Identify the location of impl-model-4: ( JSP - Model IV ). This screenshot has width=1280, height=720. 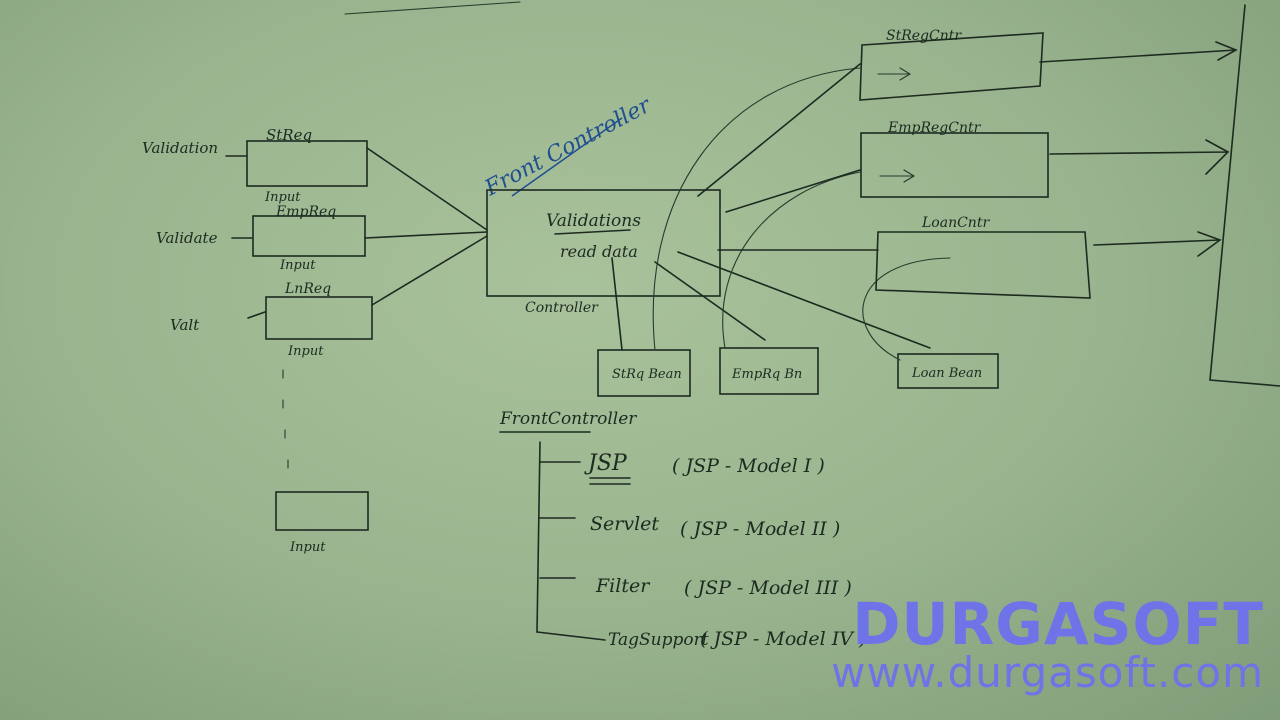
(783, 639).